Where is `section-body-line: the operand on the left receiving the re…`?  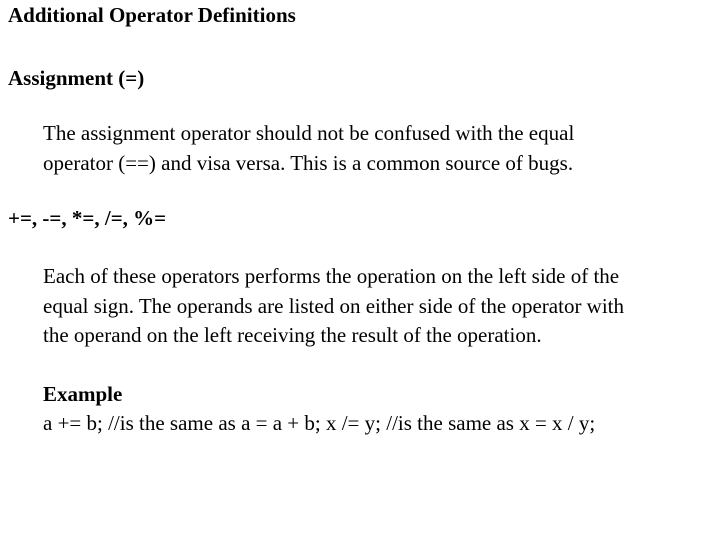 section-body-line: the operand on the left receiving the re… is located at coordinates (292, 335).